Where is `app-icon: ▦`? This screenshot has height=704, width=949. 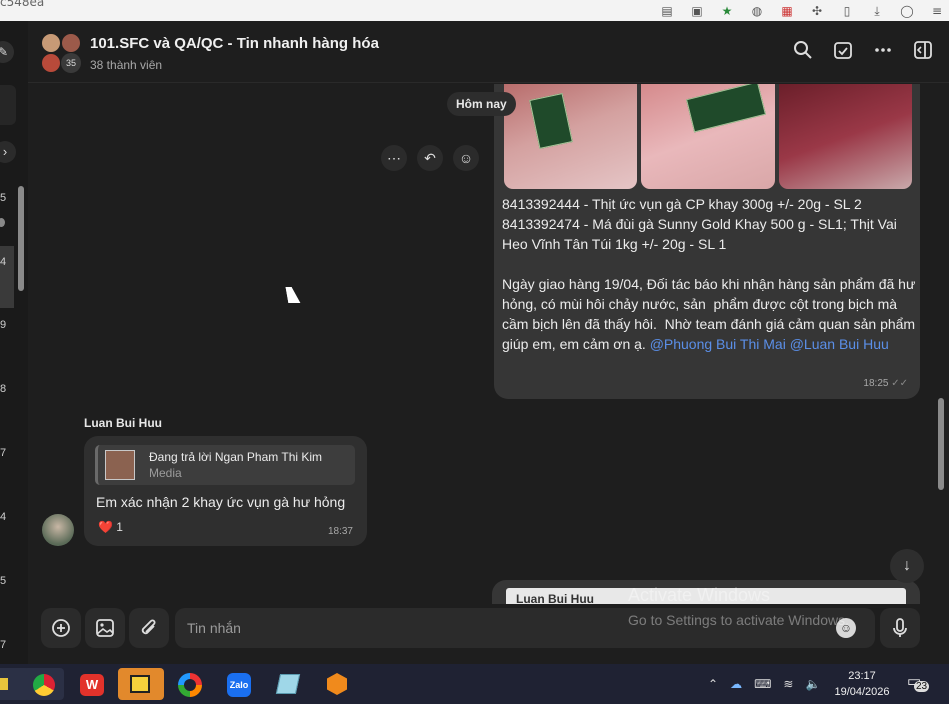 app-icon: ▦ is located at coordinates (787, 11).